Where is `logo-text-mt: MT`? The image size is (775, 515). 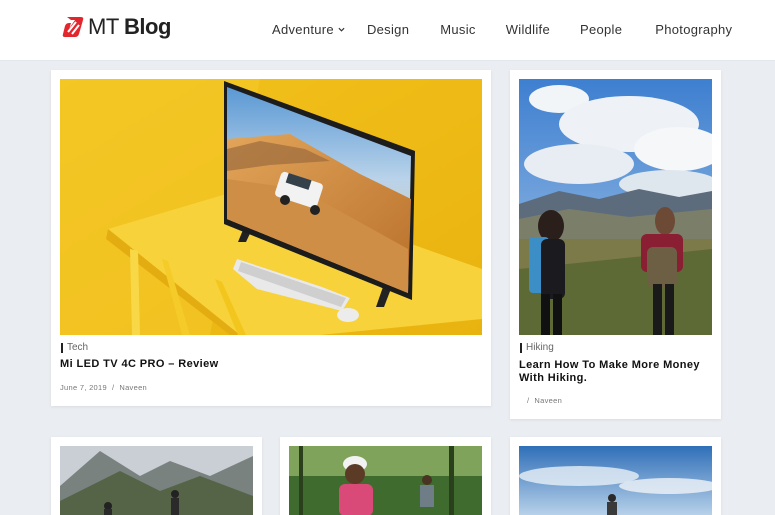 logo-text-mt: MT is located at coordinates (103, 26).